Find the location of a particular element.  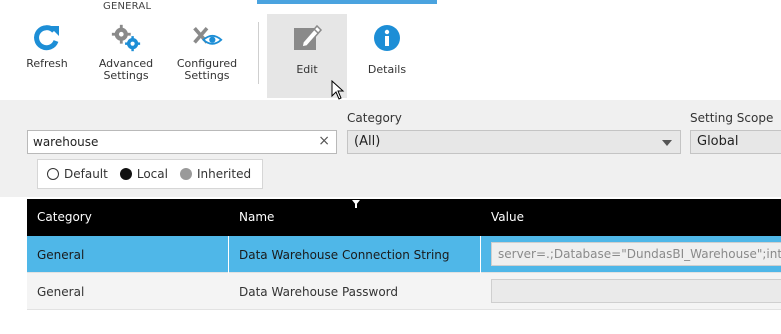

refresh-button: Refresh is located at coordinates (47, 56).